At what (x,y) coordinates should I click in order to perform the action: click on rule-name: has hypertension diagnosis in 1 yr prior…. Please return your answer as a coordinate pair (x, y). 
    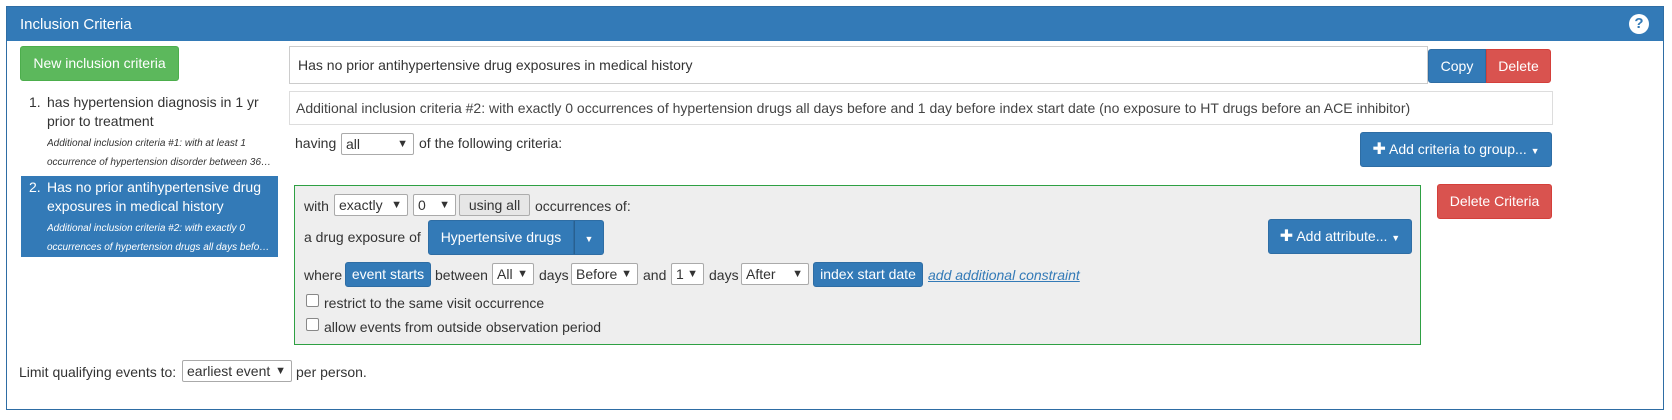
    Looking at the image, I should click on (153, 111).